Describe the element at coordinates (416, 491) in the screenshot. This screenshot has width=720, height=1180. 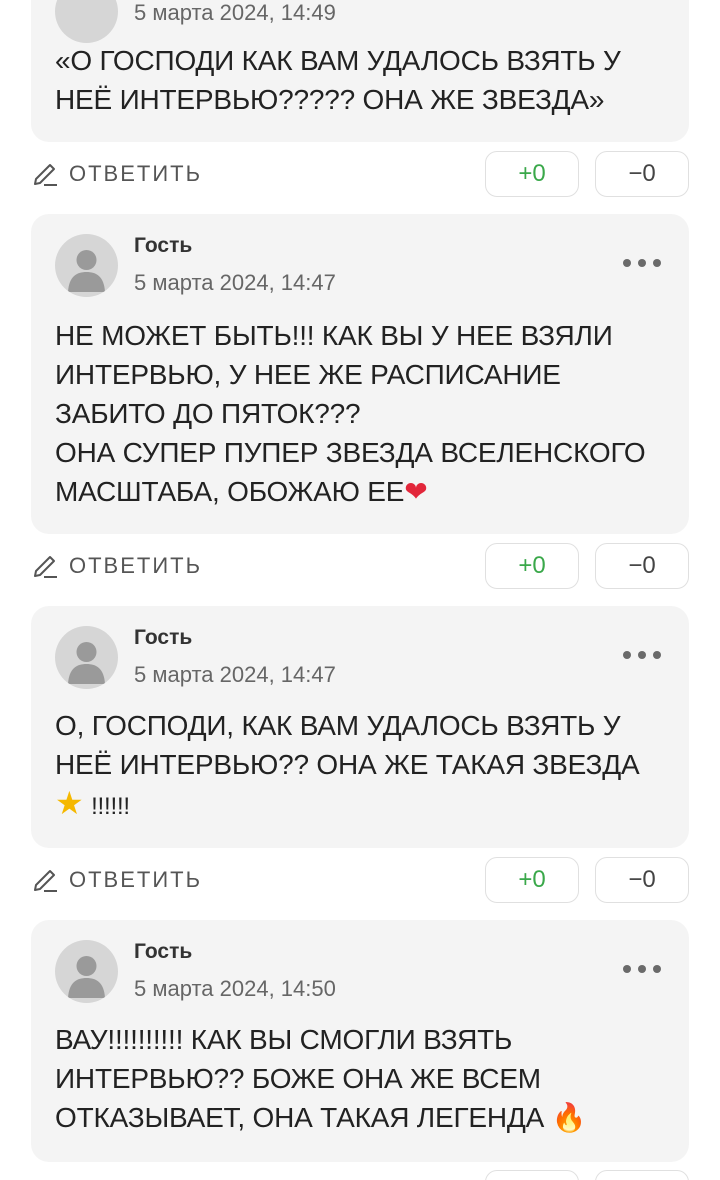
I see `heart-emoji: ❤` at that location.